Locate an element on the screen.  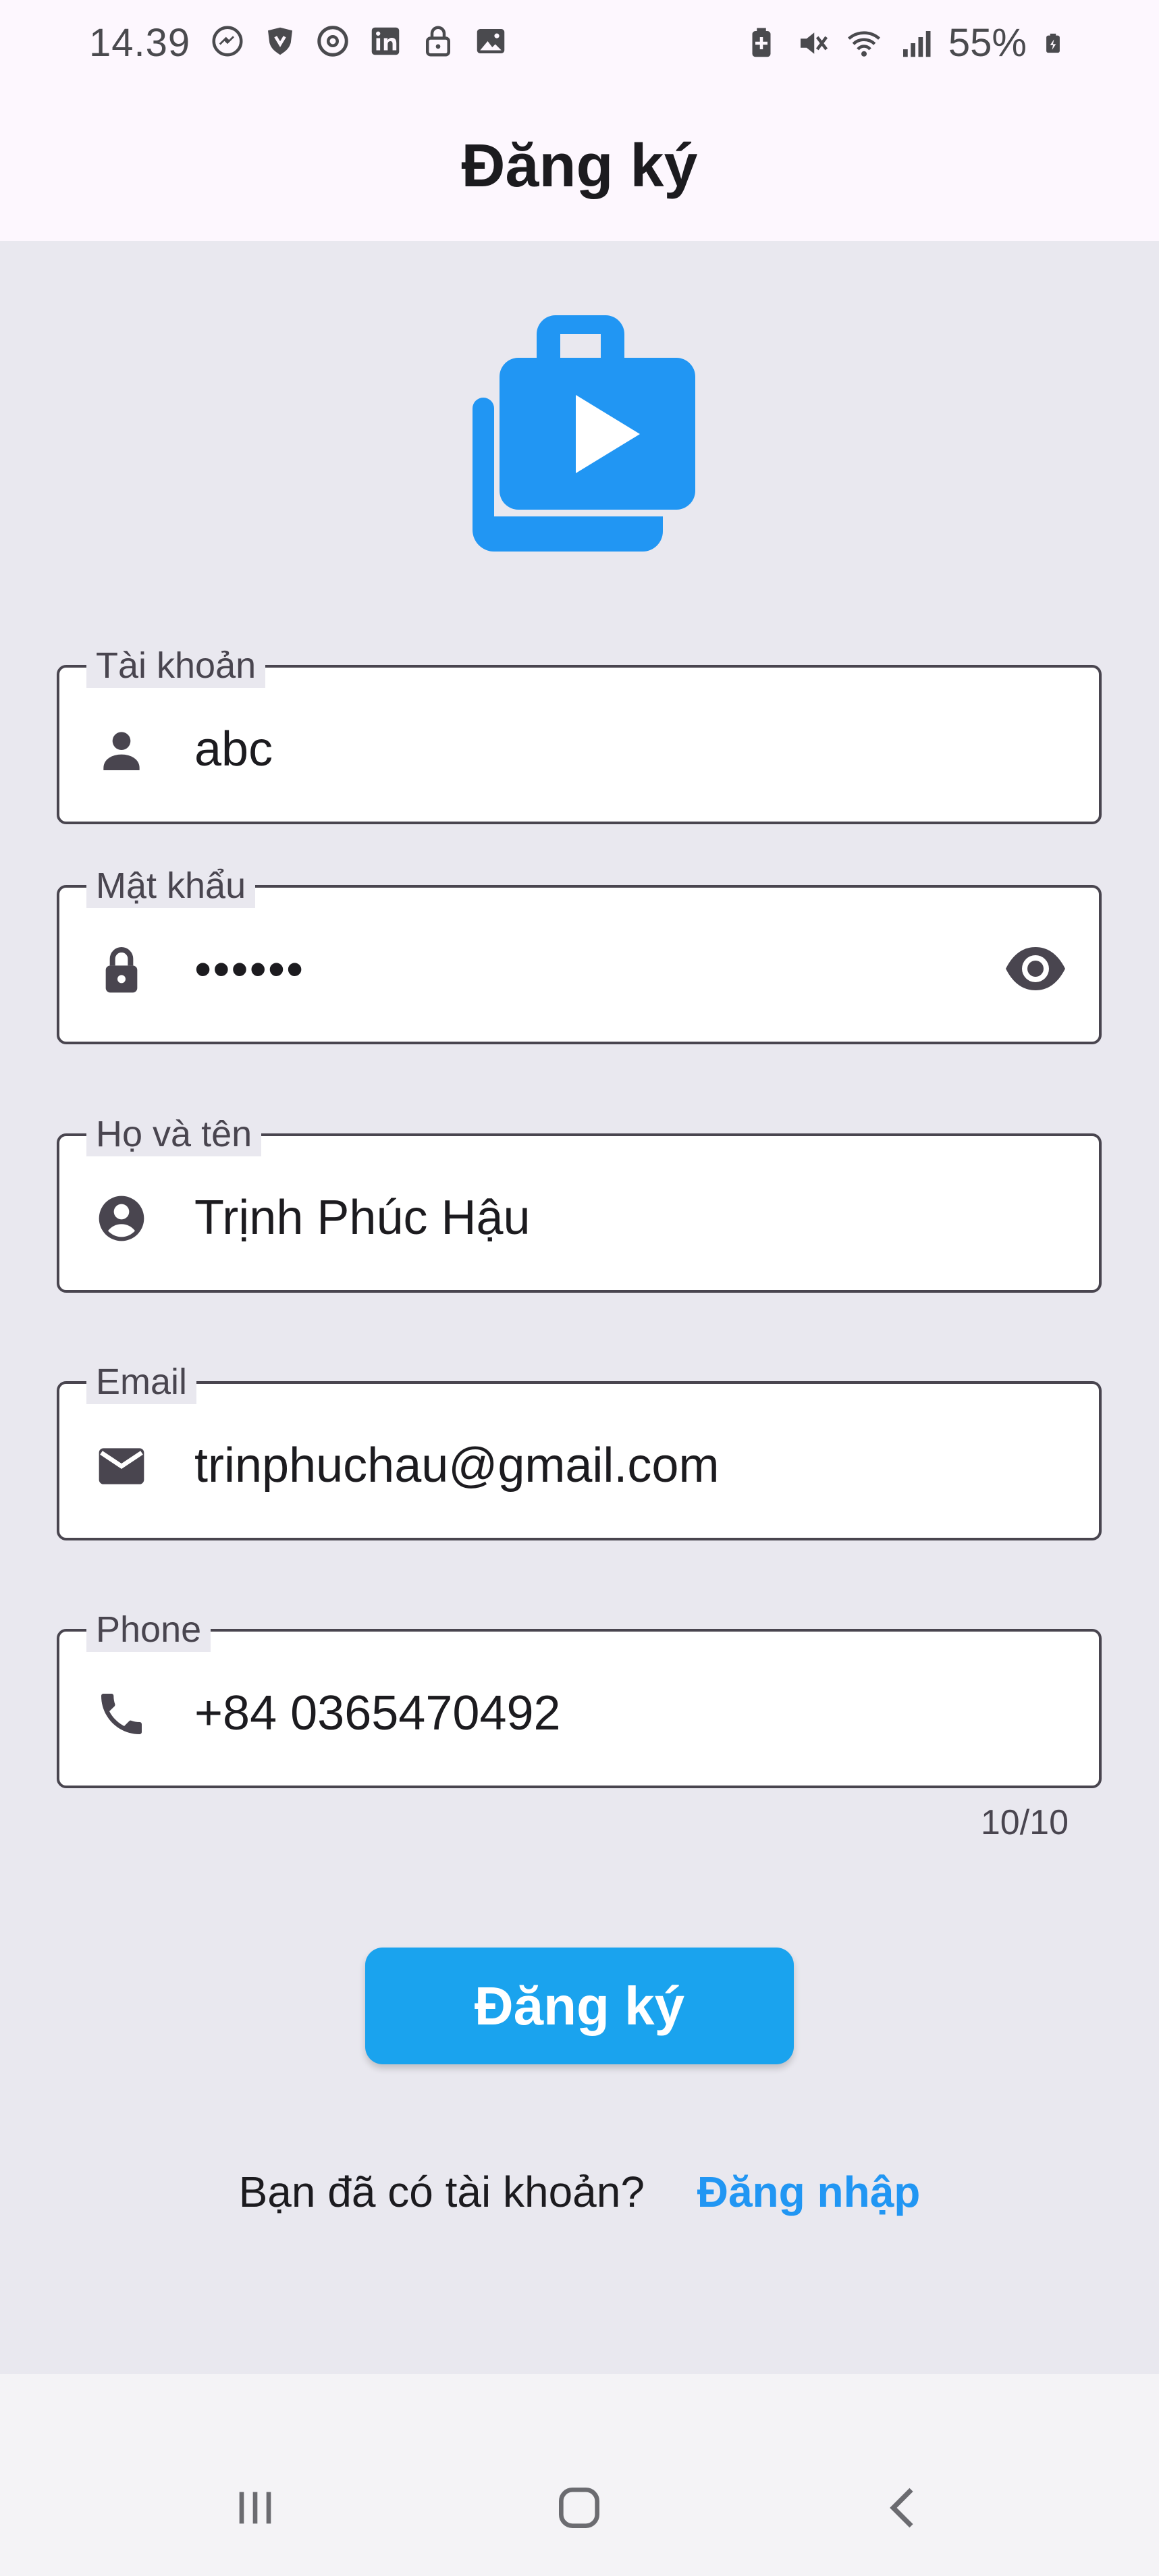
shield-icon is located at coordinates (280, 41).